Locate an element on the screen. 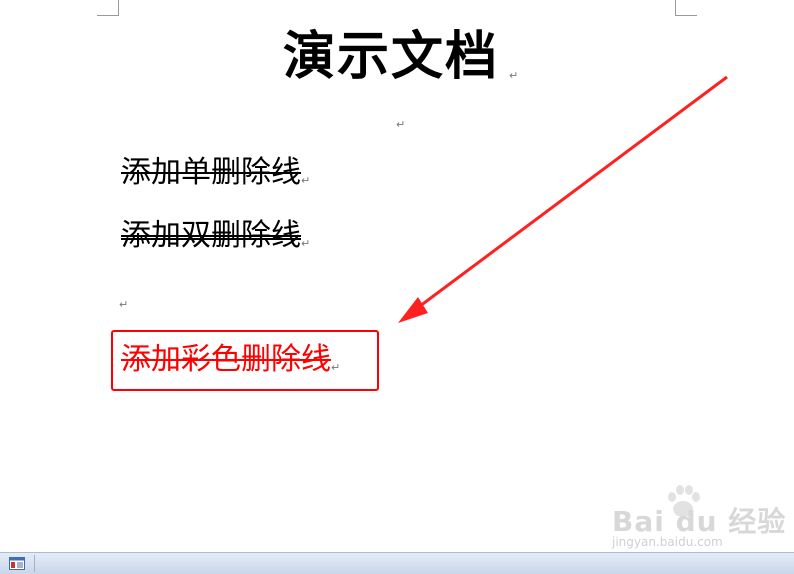 Image resolution: width=794 pixels, height=574 pixels. status-bar is located at coordinates (397, 563).